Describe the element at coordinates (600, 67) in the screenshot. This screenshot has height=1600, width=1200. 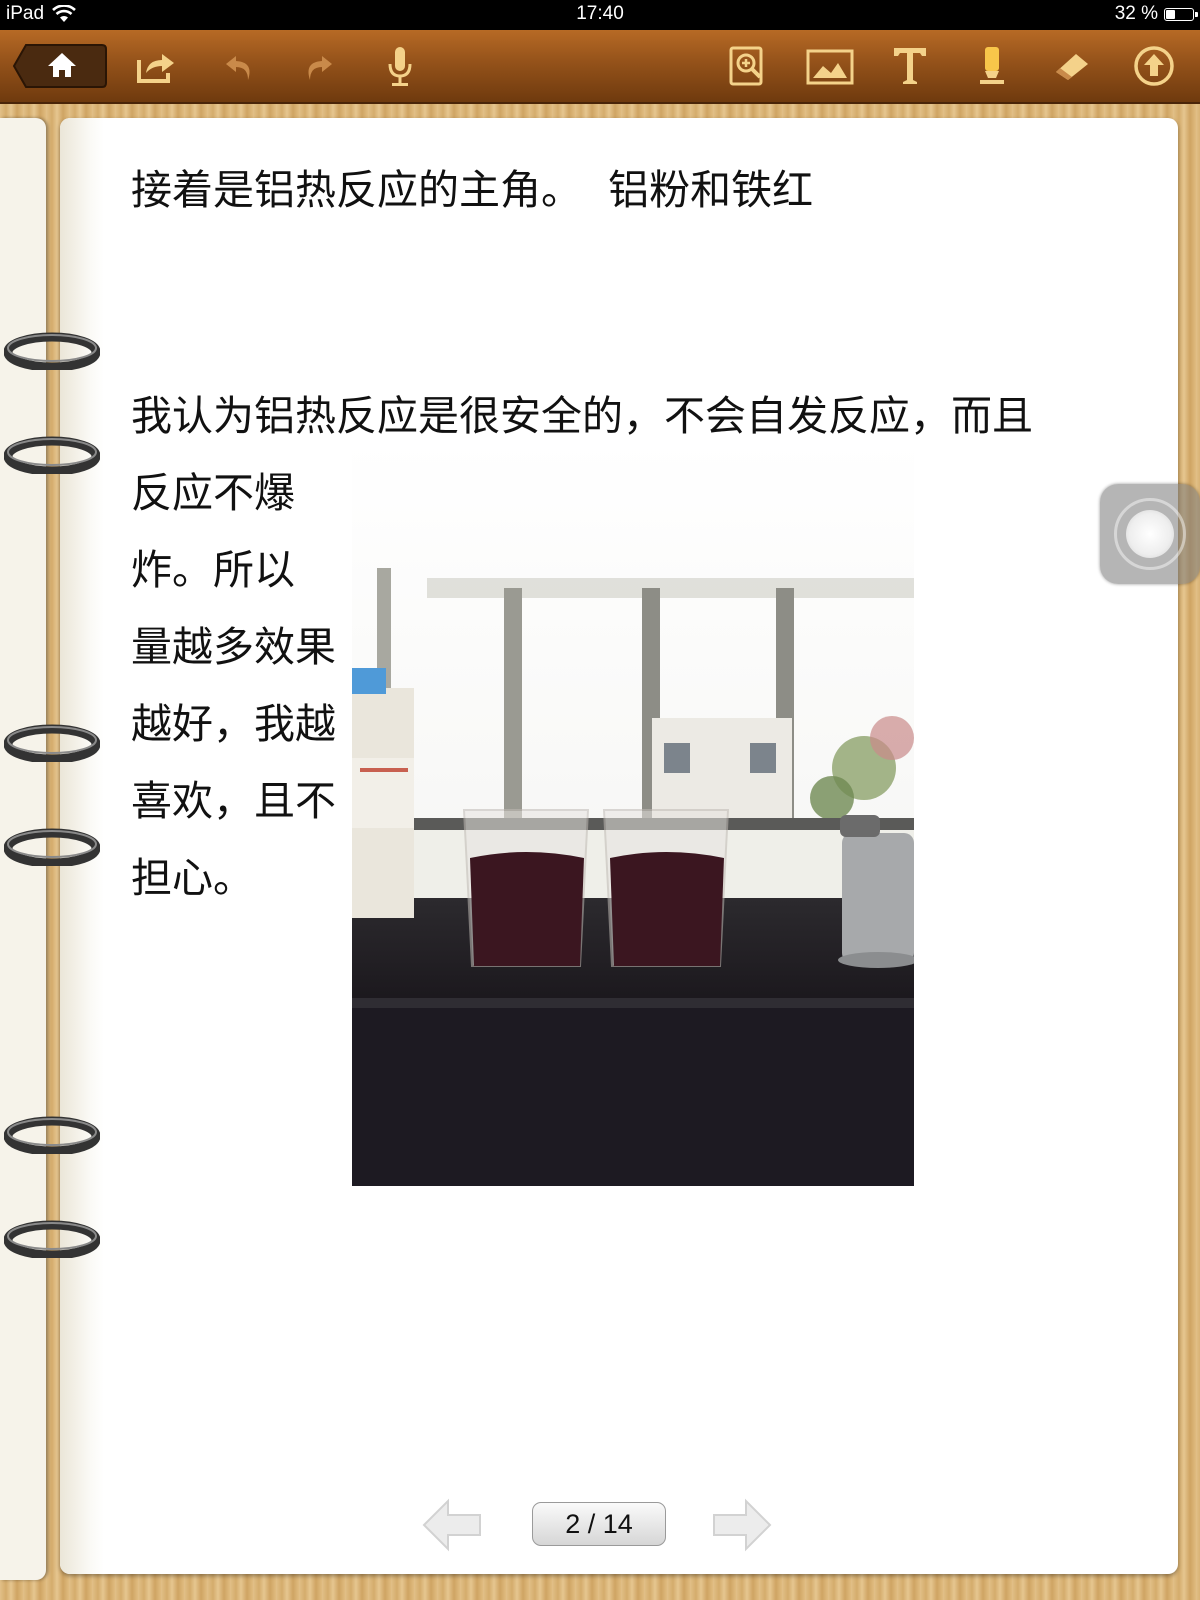
I see `toolbar` at that location.